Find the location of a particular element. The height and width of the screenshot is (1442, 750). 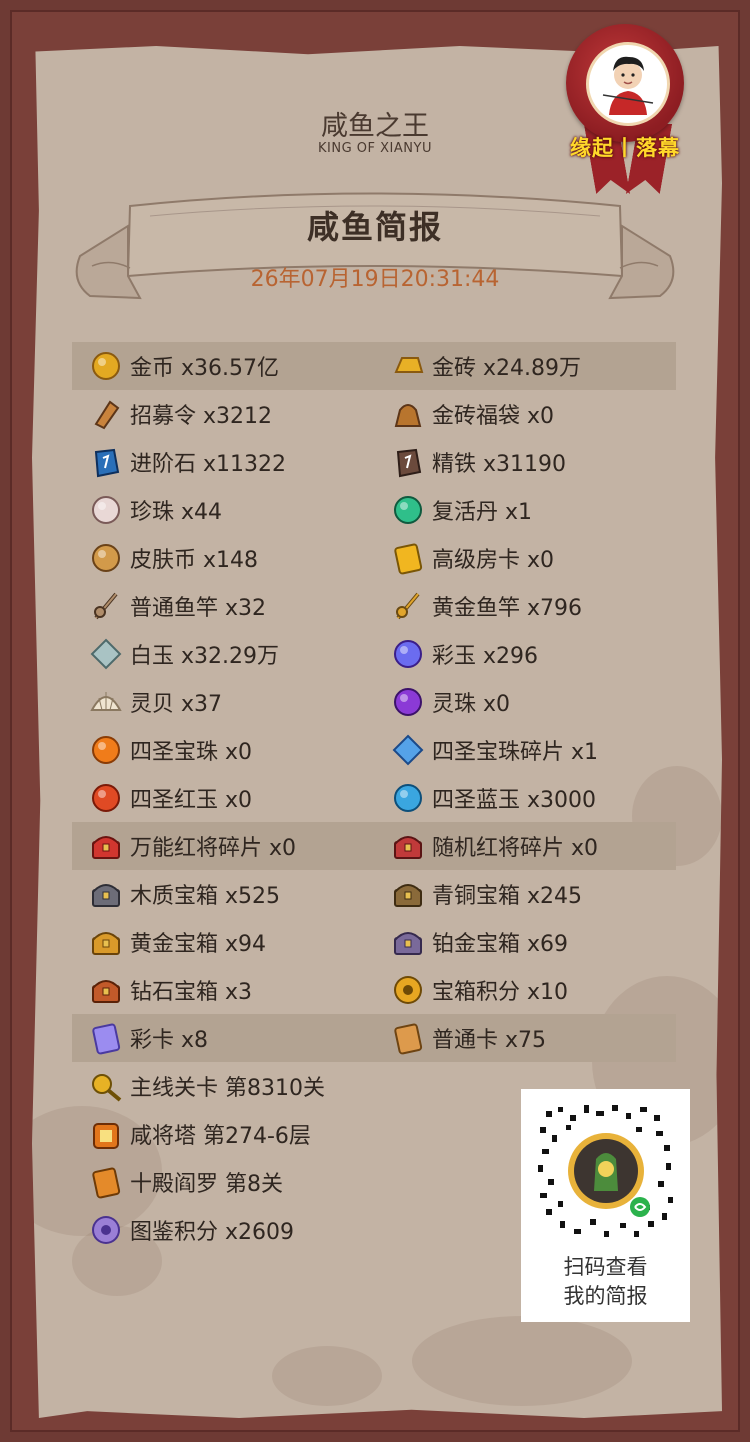

list-item: 青铜宝箱 x245 is located at coordinates (486, 894).